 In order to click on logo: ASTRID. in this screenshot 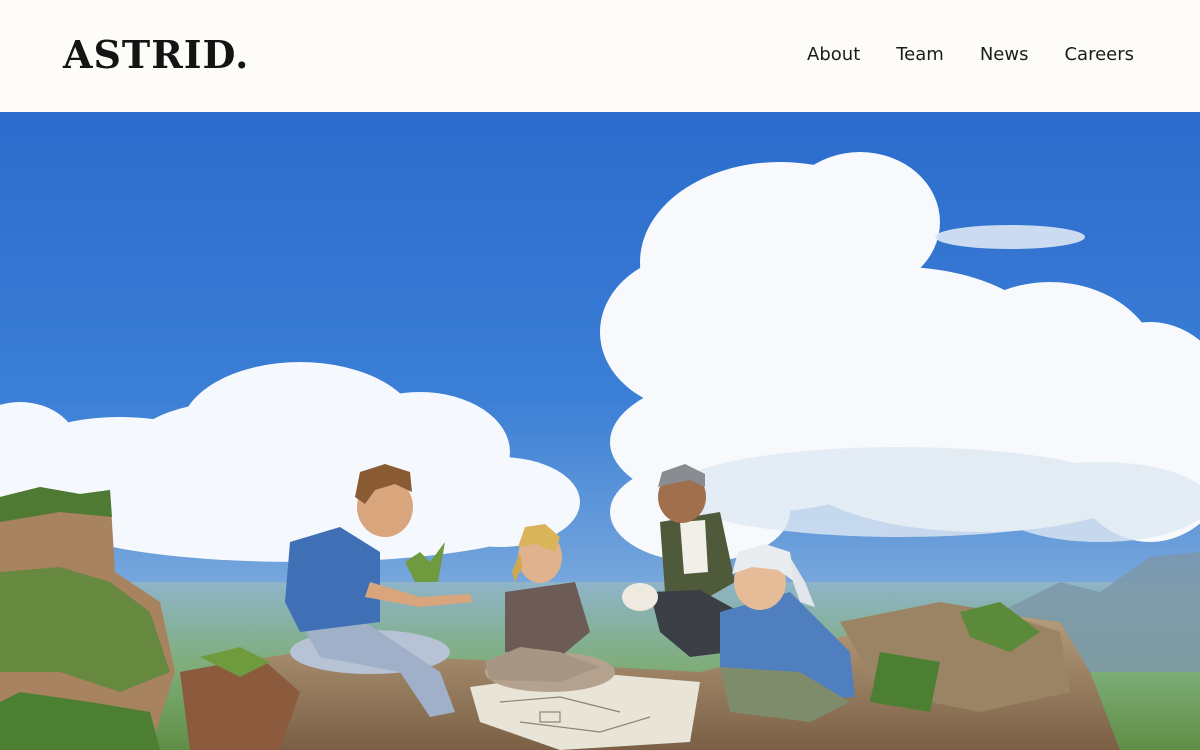, I will do `click(156, 55)`.